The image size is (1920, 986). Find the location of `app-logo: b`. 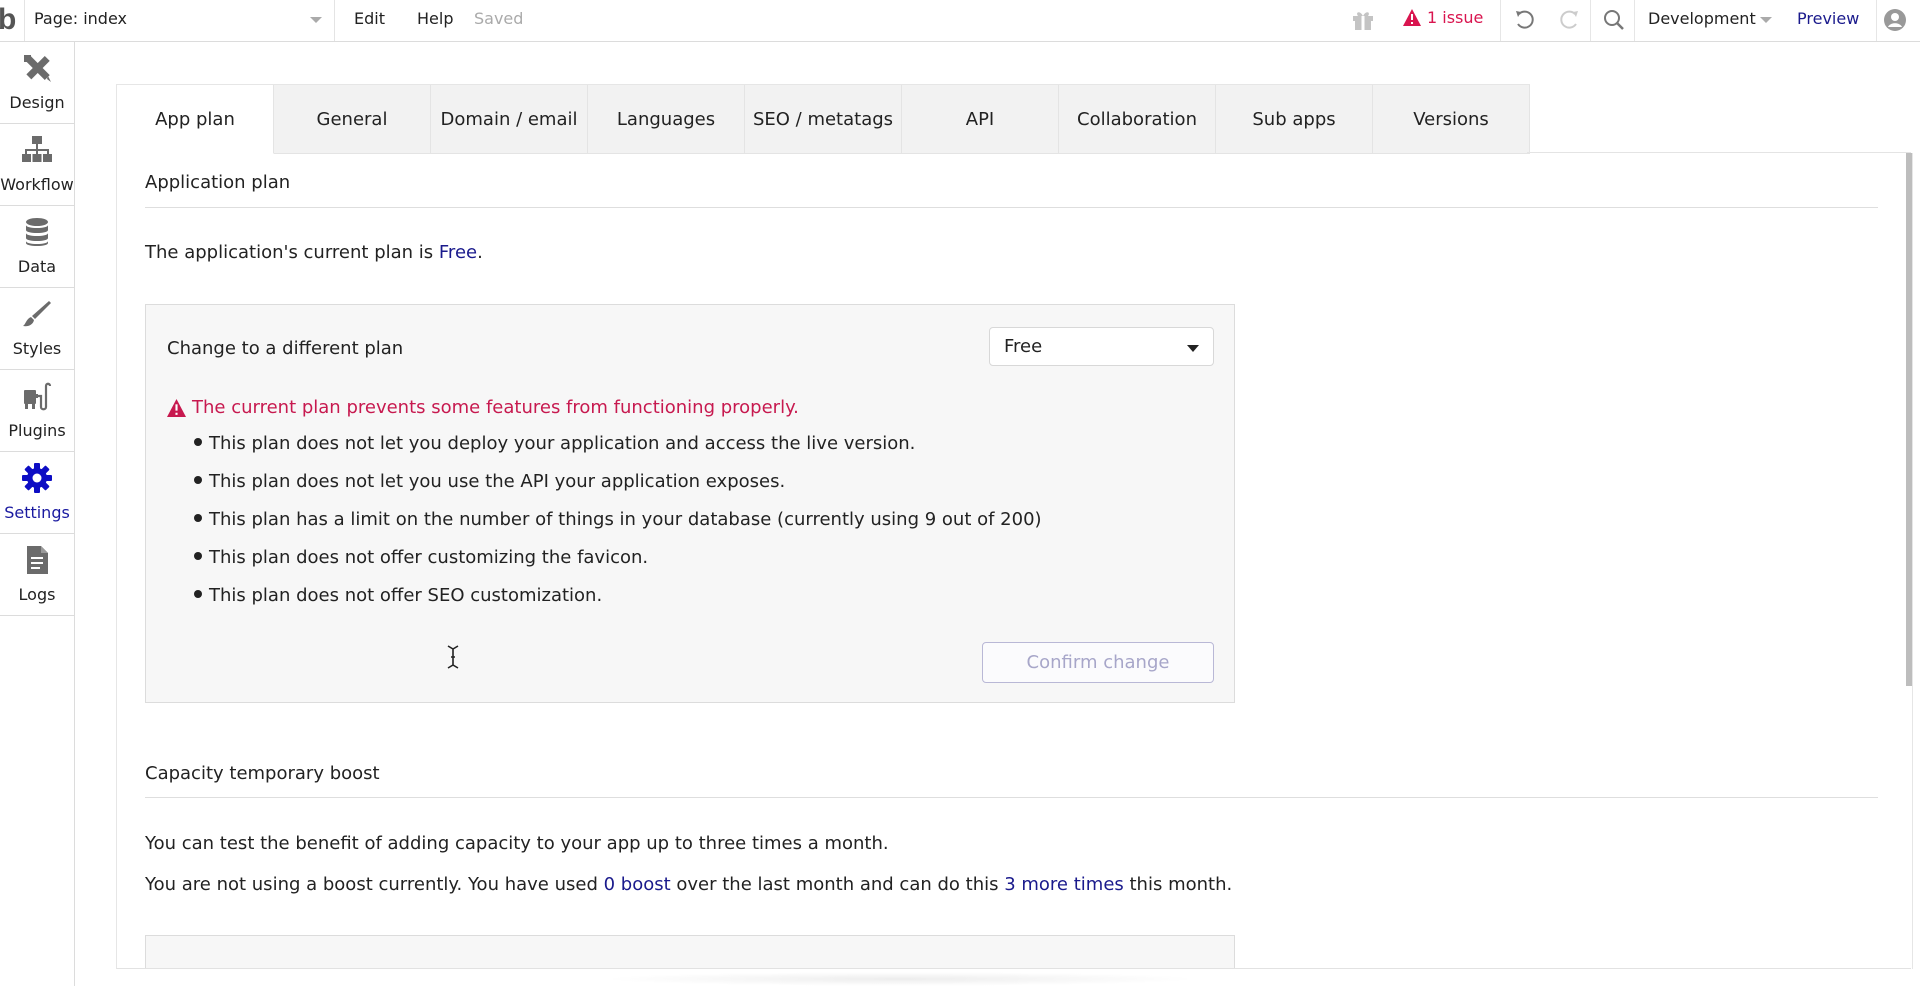

app-logo: b is located at coordinates (12, 20).